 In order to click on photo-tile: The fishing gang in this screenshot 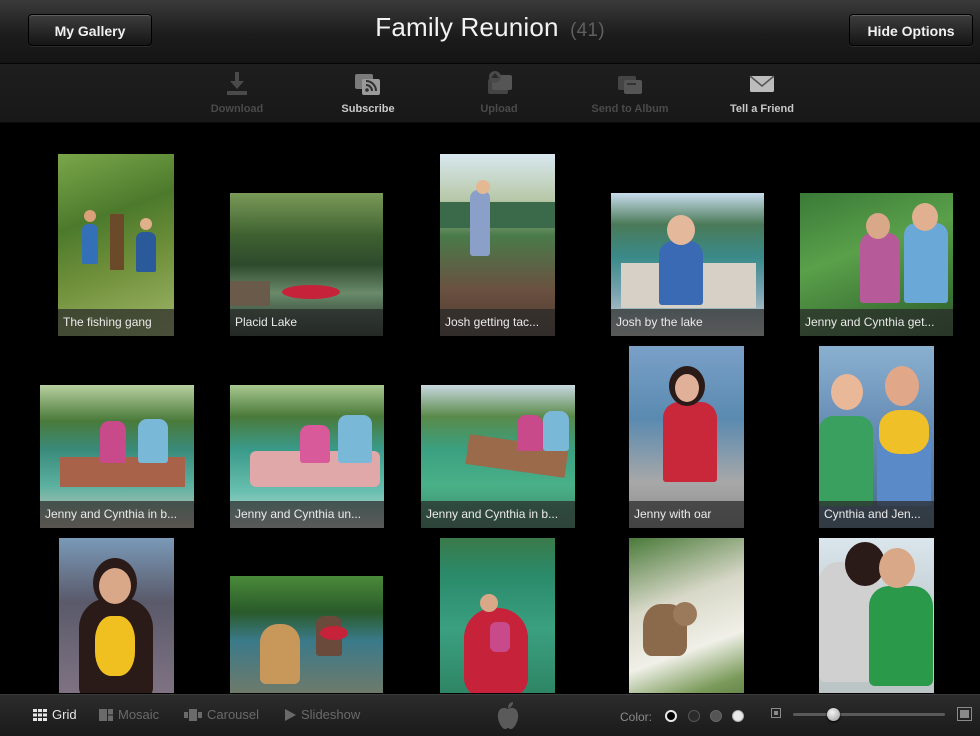, I will do `click(116, 245)`.